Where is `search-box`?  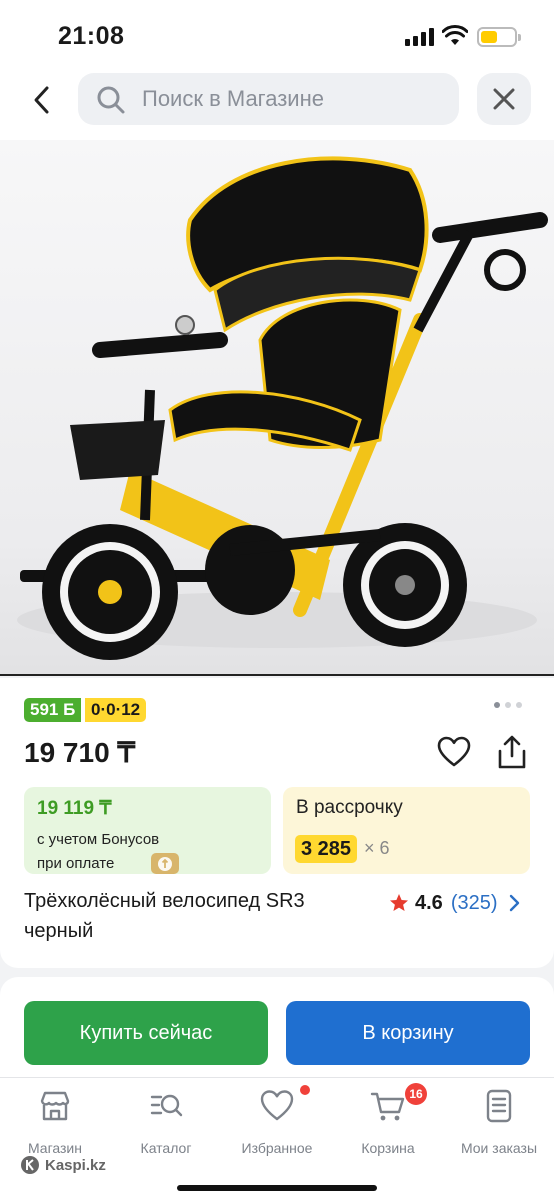
search-box is located at coordinates (268, 99).